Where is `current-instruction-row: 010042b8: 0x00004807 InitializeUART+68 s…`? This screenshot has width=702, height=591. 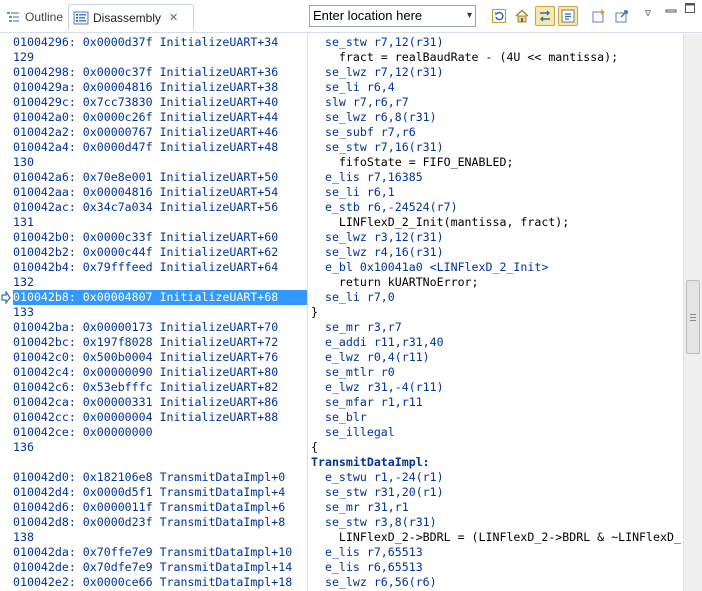
current-instruction-row: 010042b8: 0x00004807 InitializeUART+68 s… is located at coordinates (341, 297).